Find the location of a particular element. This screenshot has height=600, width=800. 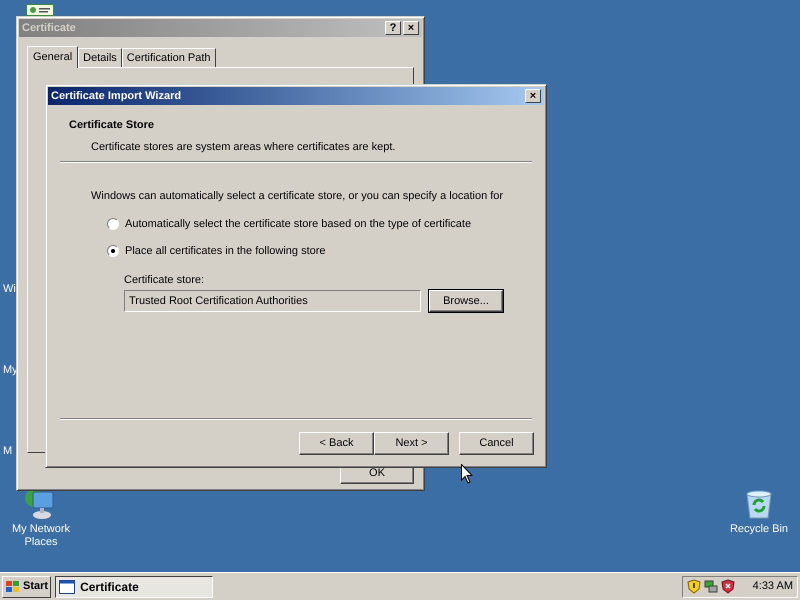

start-button: Start is located at coordinates (27, 587).